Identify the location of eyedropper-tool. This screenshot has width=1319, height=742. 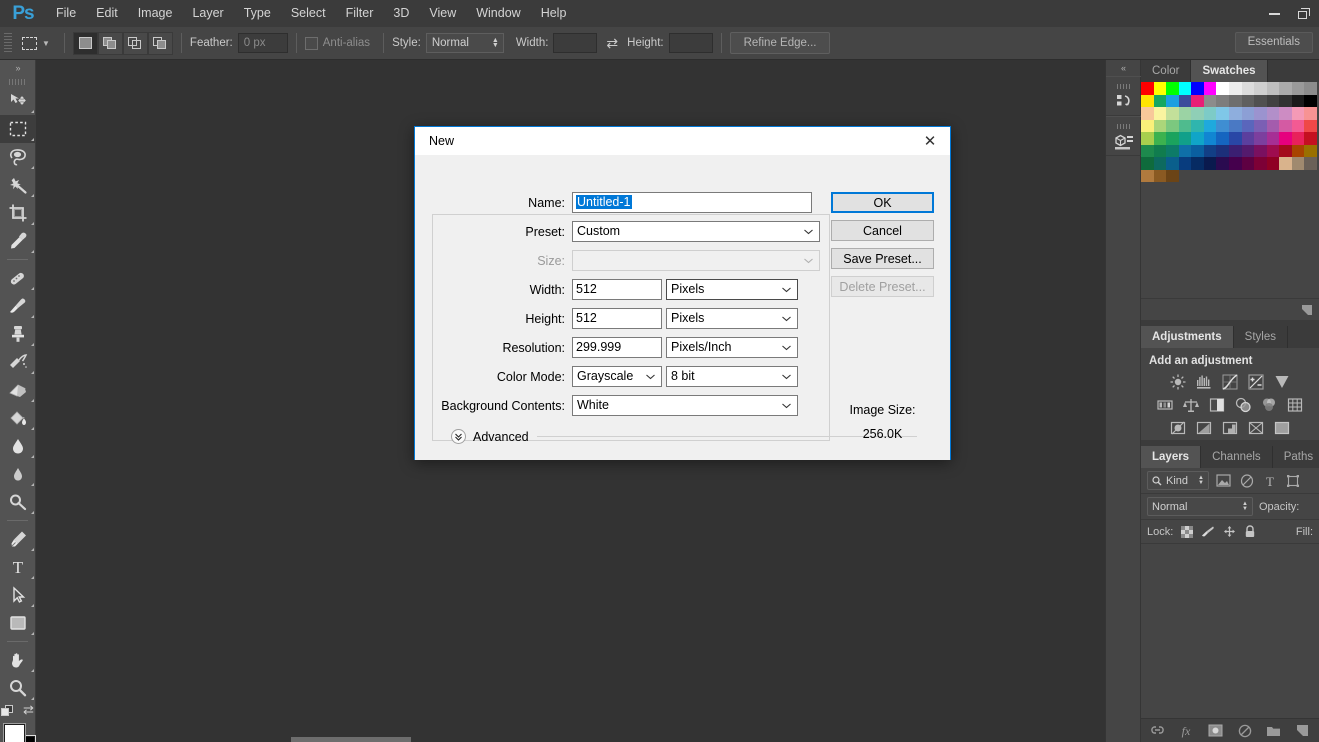
(18, 241).